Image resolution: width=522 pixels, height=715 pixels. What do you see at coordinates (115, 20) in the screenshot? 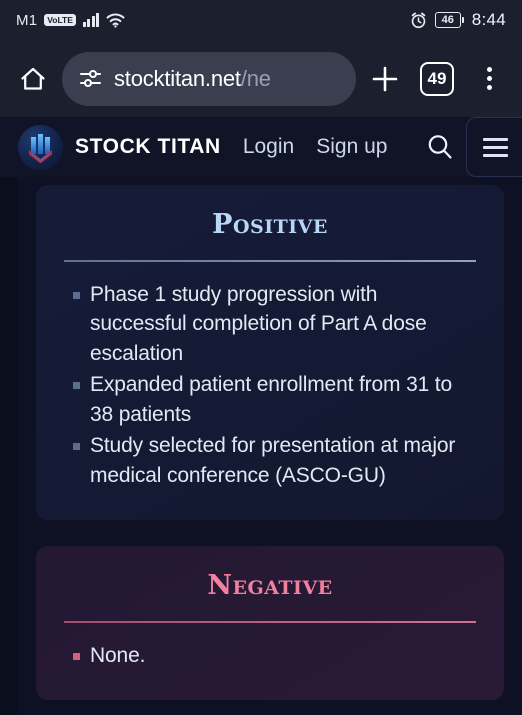
I see `wifi-icon` at bounding box center [115, 20].